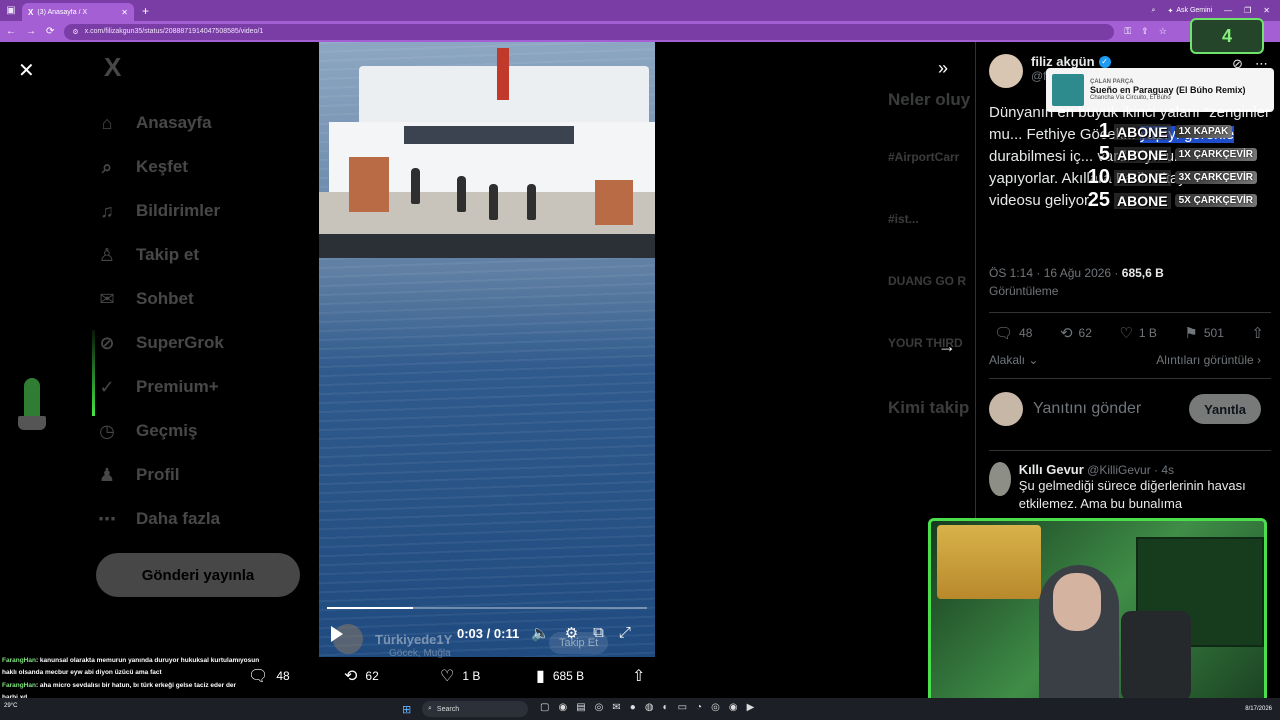 This screenshot has height=720, width=1280. What do you see at coordinates (32, 407) in the screenshot?
I see `plant-widget` at bounding box center [32, 407].